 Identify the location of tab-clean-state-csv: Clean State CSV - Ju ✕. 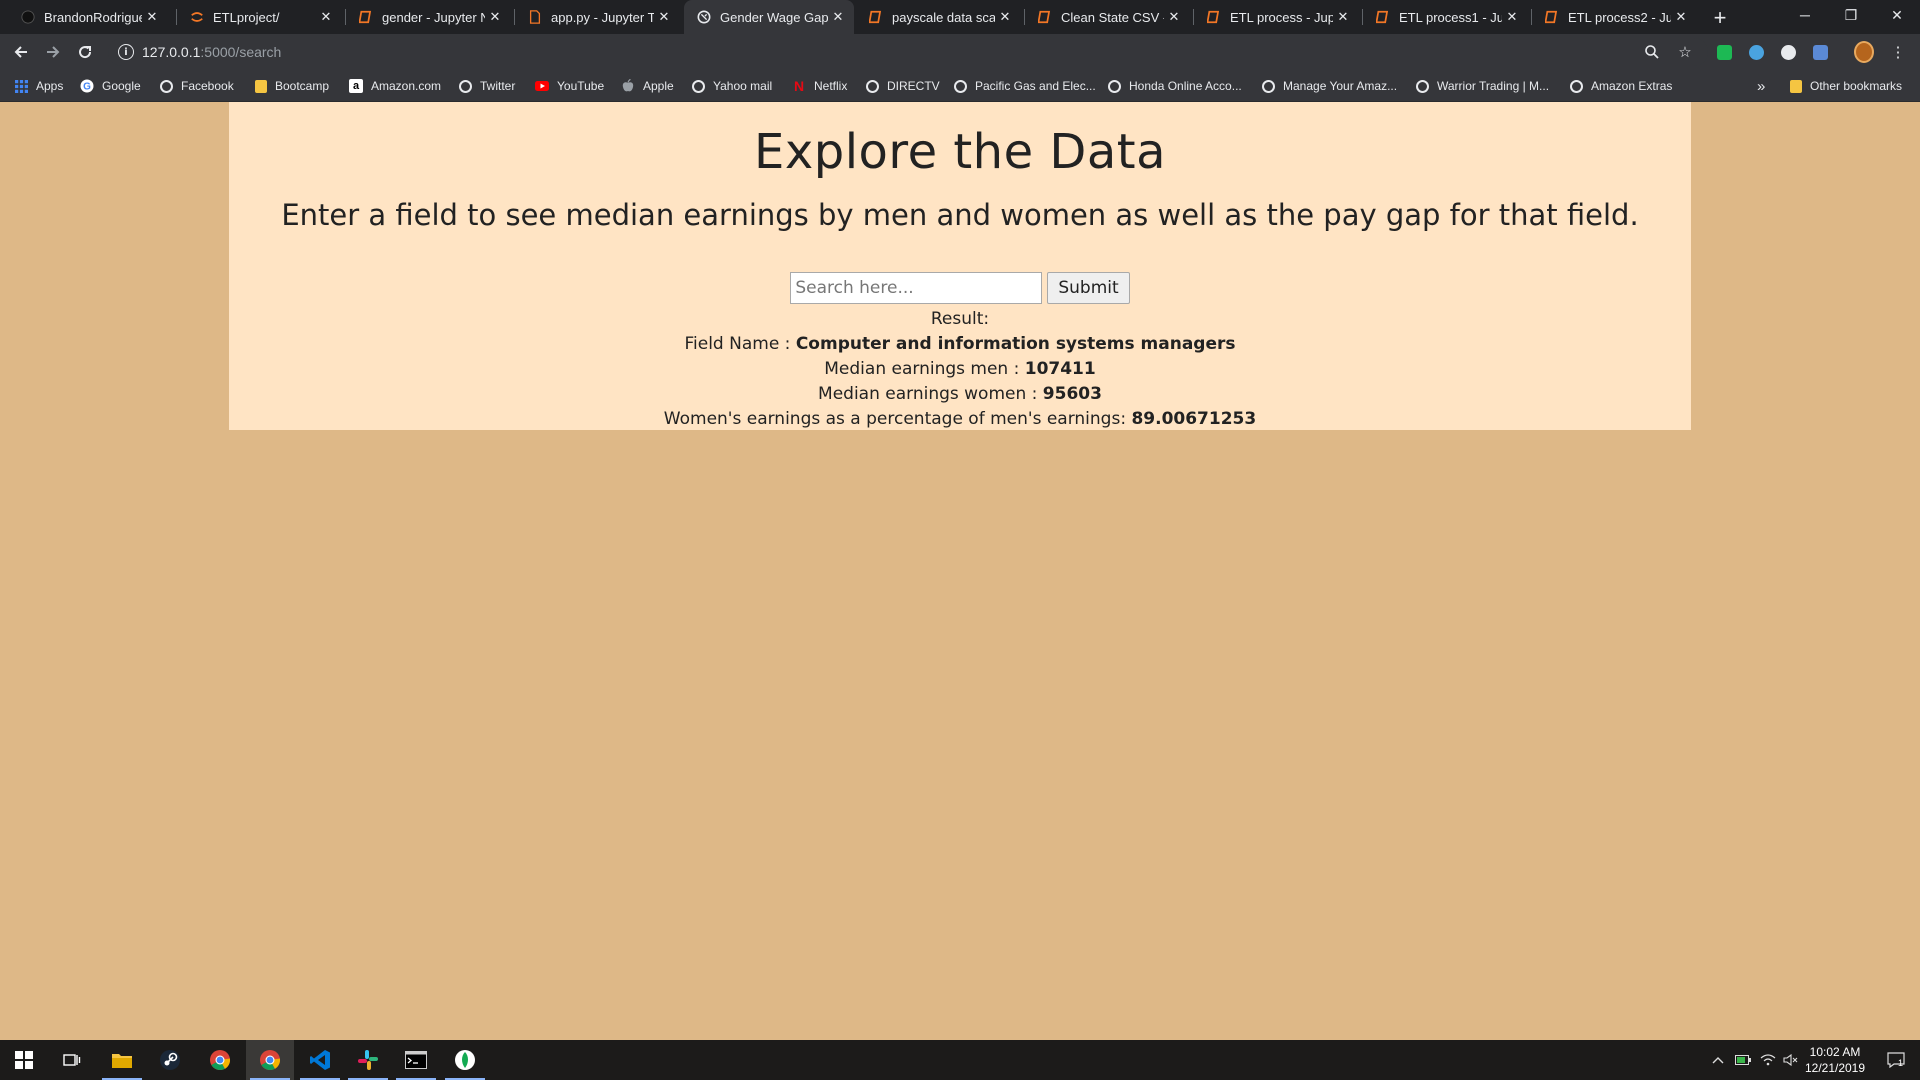
(1107, 17).